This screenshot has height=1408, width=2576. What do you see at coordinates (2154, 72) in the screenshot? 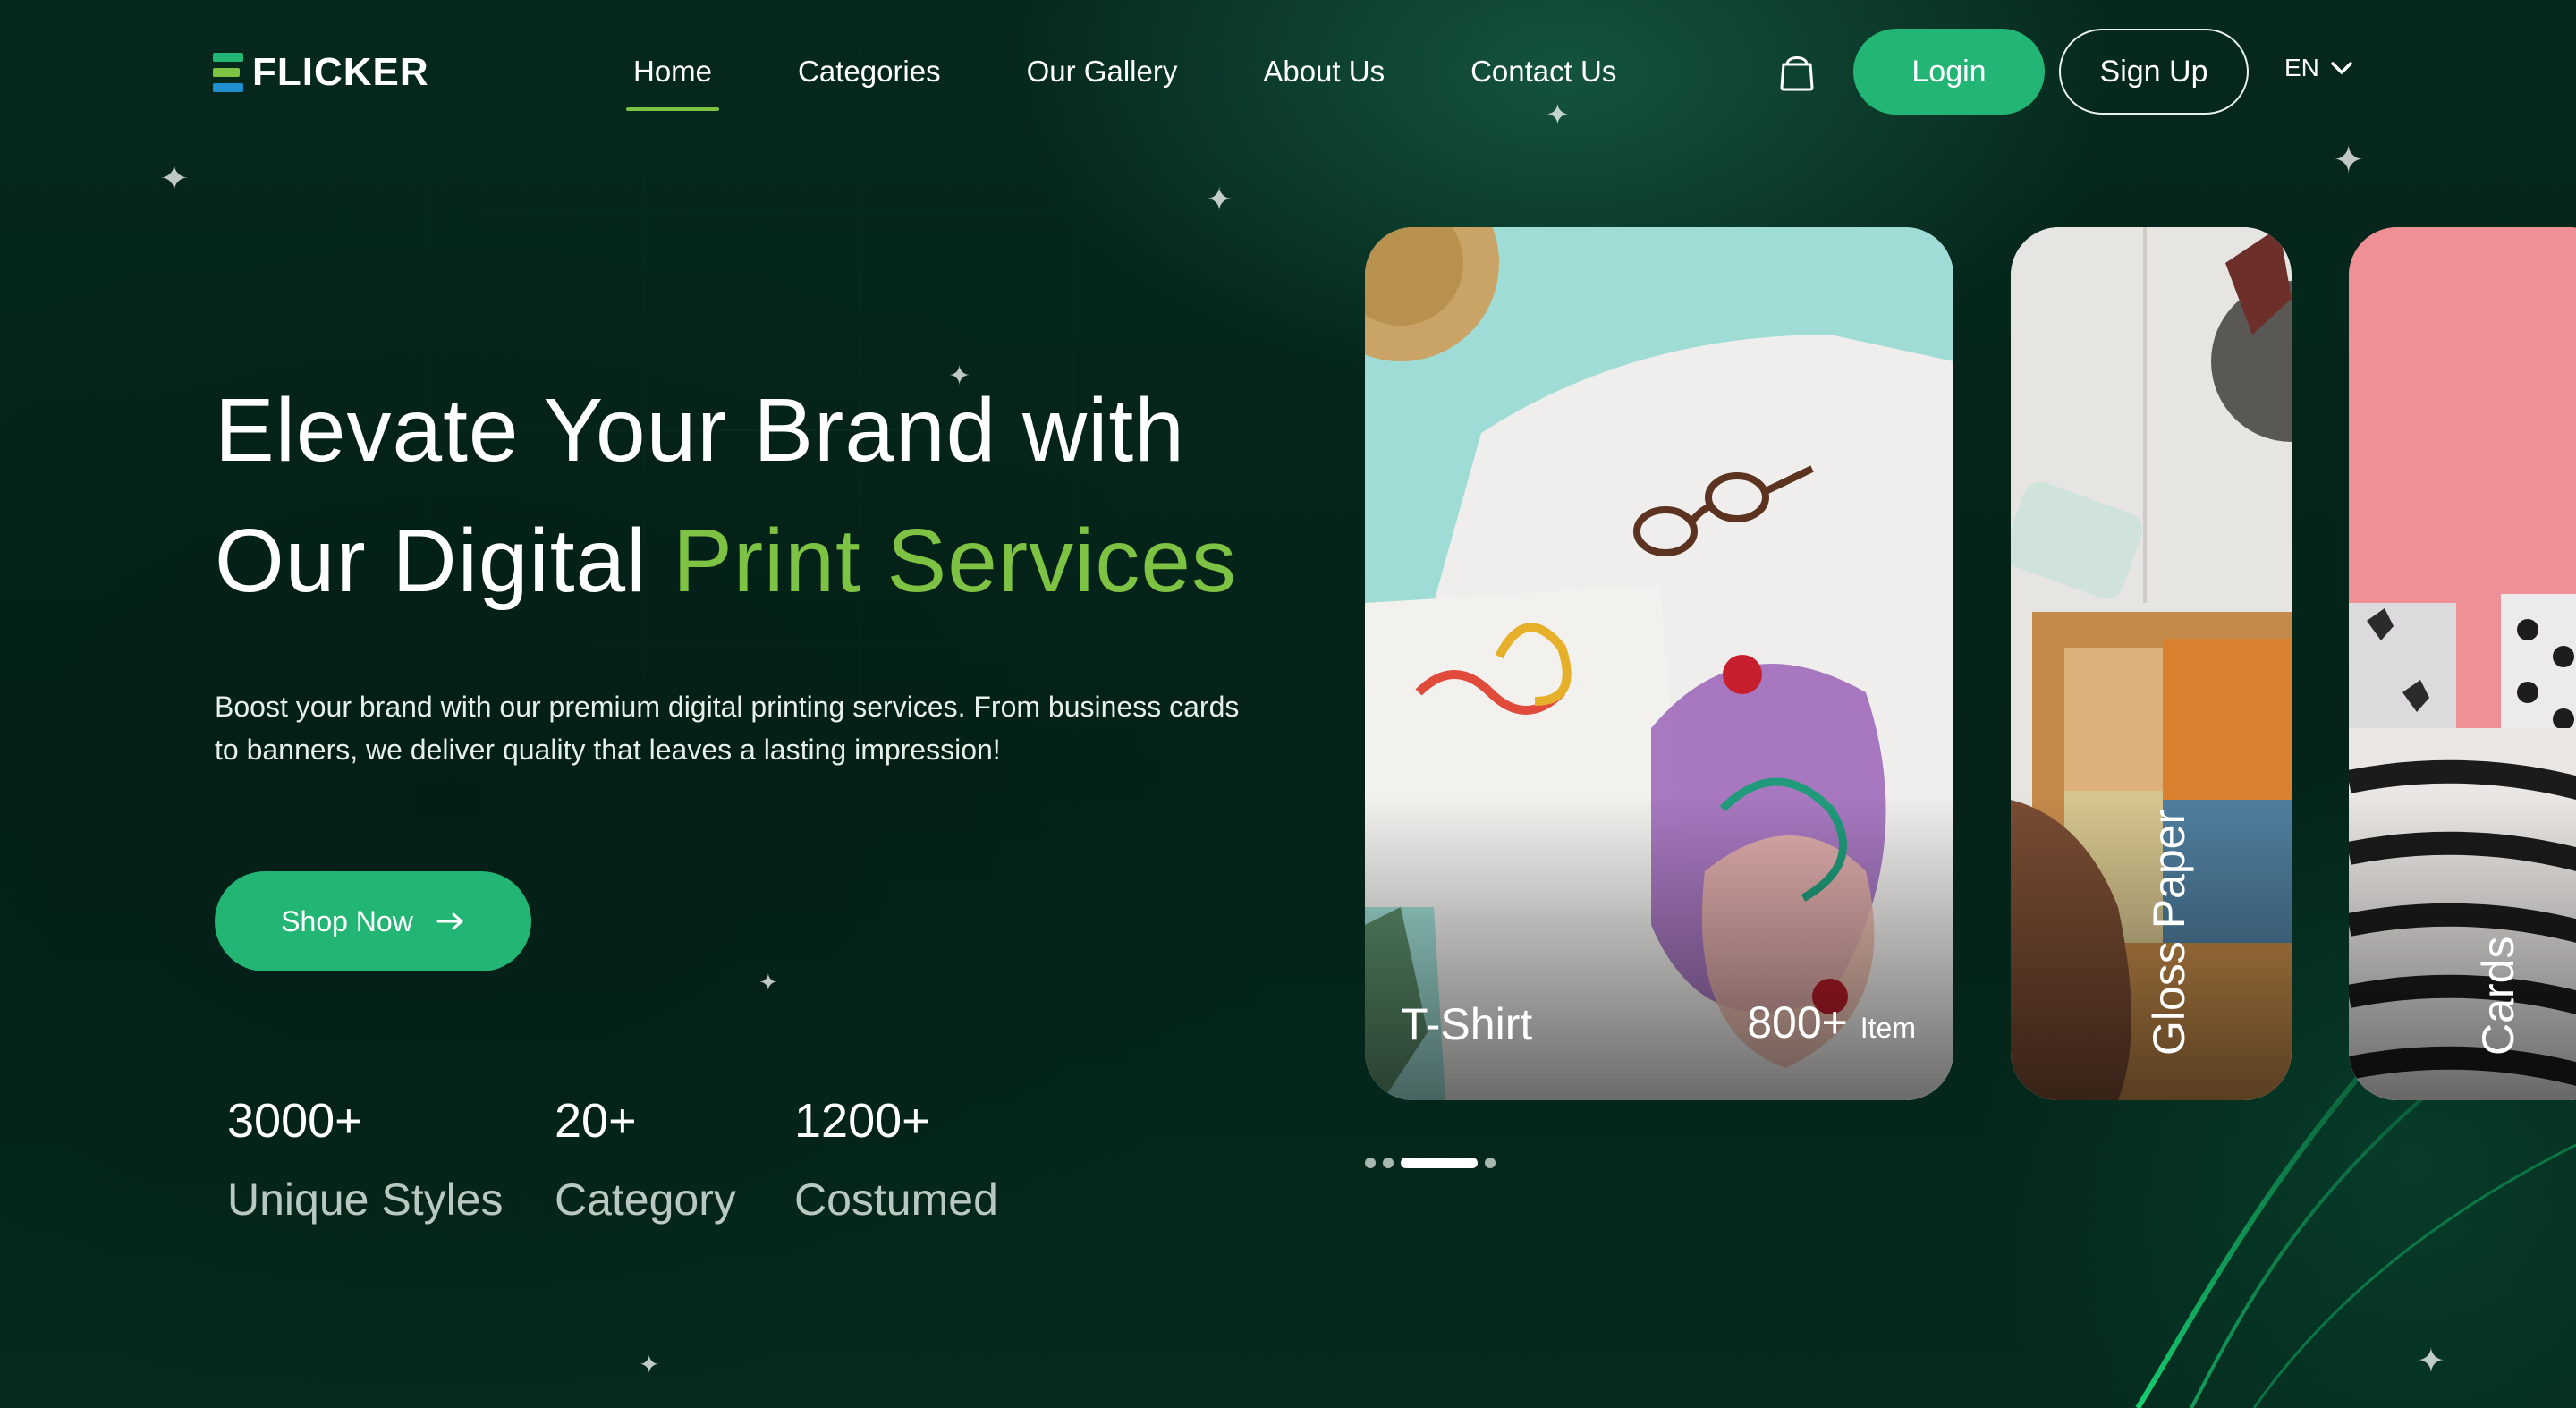
I see `signup-button: Sign Up` at bounding box center [2154, 72].